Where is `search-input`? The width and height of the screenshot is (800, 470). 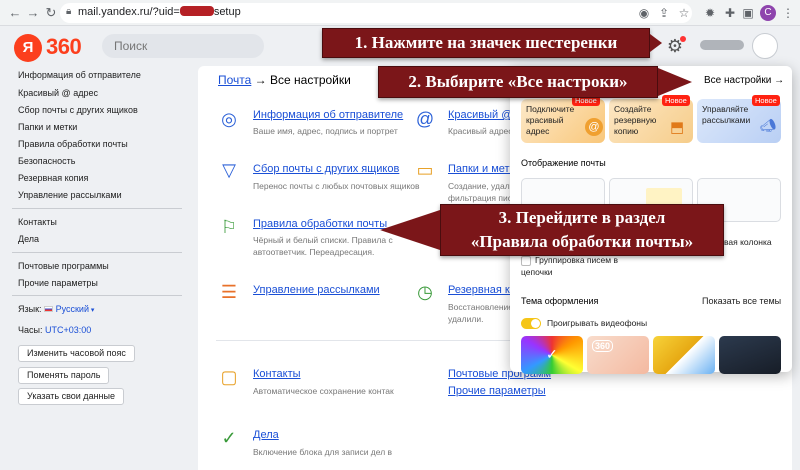
search-input is located at coordinates (183, 46).